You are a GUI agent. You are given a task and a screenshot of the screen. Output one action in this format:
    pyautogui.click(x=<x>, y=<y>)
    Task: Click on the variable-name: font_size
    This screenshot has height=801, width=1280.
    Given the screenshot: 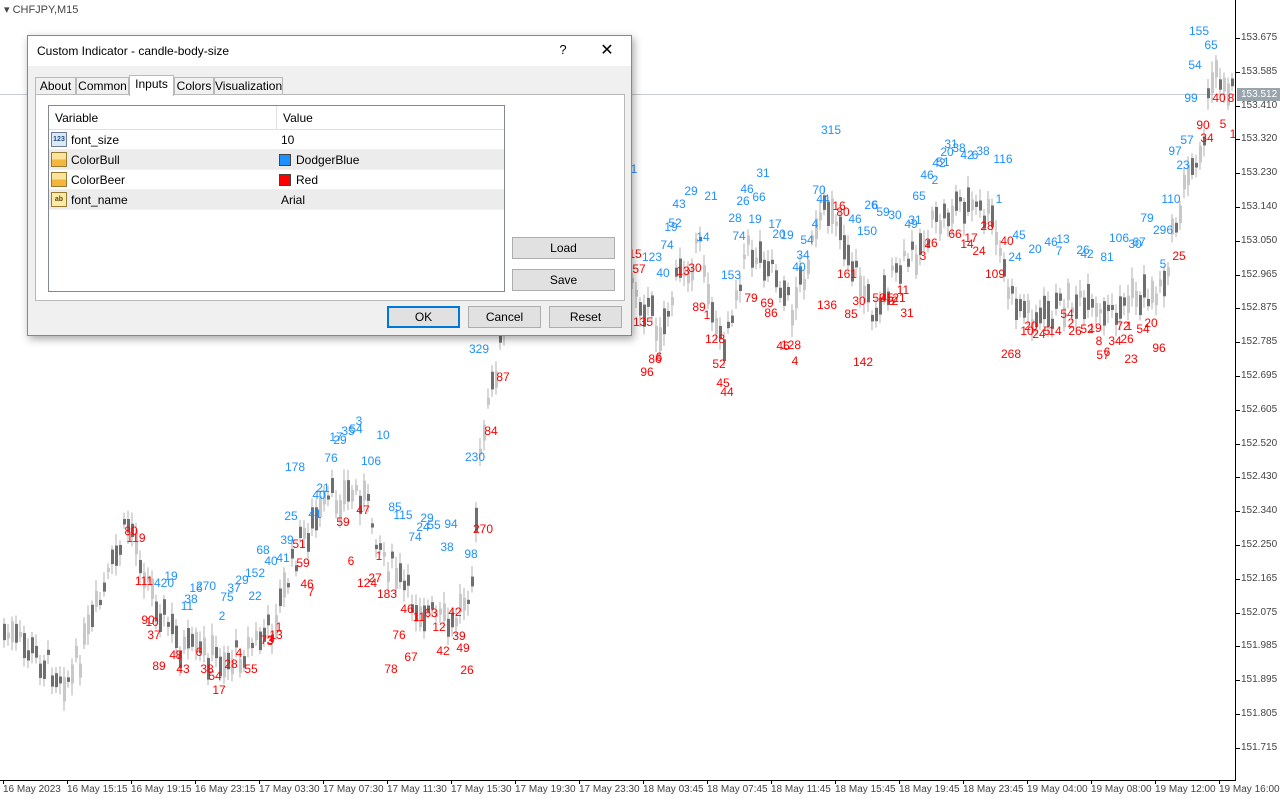 What is the action you would take?
    pyautogui.click(x=95, y=140)
    